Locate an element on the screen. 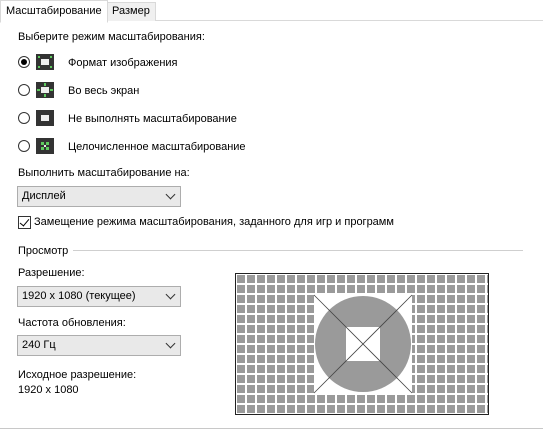  full-screen-icon is located at coordinates (45, 90).